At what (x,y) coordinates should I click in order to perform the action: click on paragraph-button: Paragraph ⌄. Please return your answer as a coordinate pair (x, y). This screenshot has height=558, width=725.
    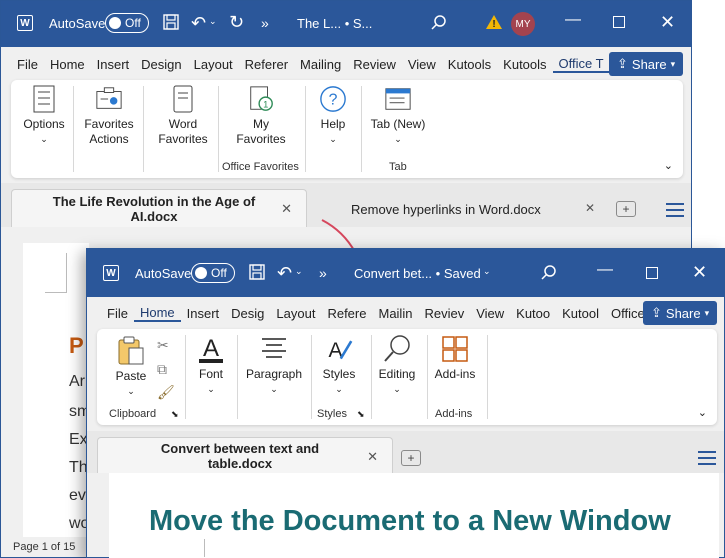
    Looking at the image, I should click on (274, 366).